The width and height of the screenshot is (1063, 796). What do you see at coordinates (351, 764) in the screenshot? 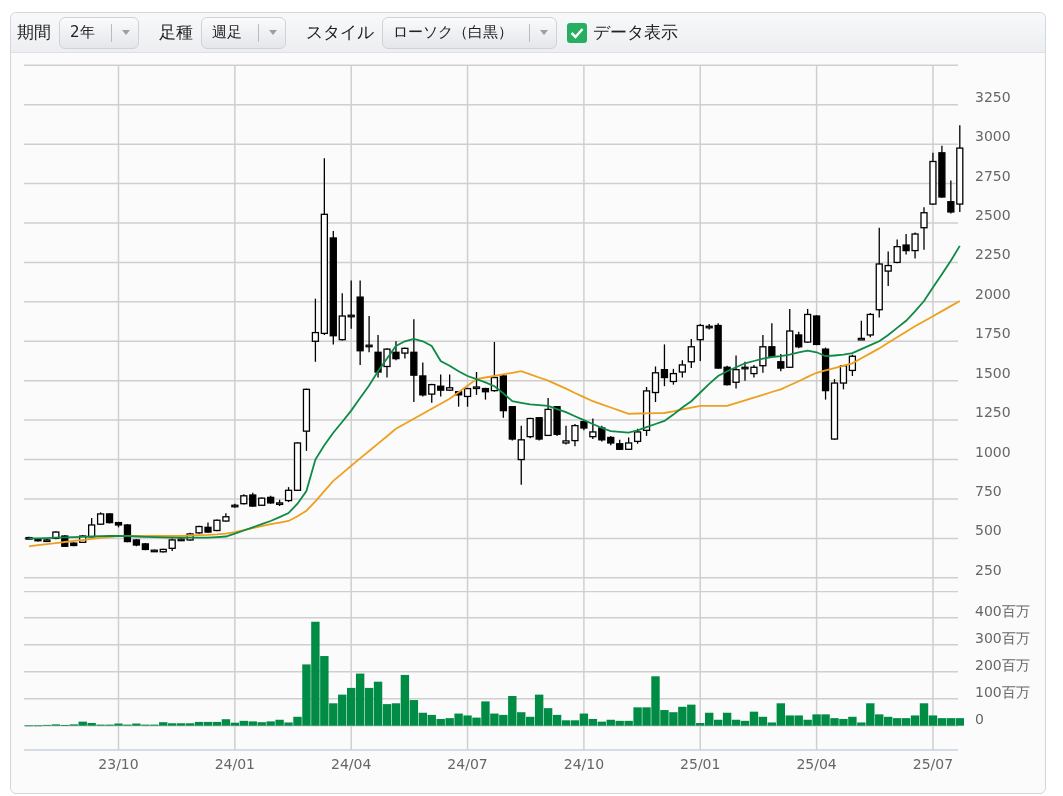
I see `axis-label: 24/04` at bounding box center [351, 764].